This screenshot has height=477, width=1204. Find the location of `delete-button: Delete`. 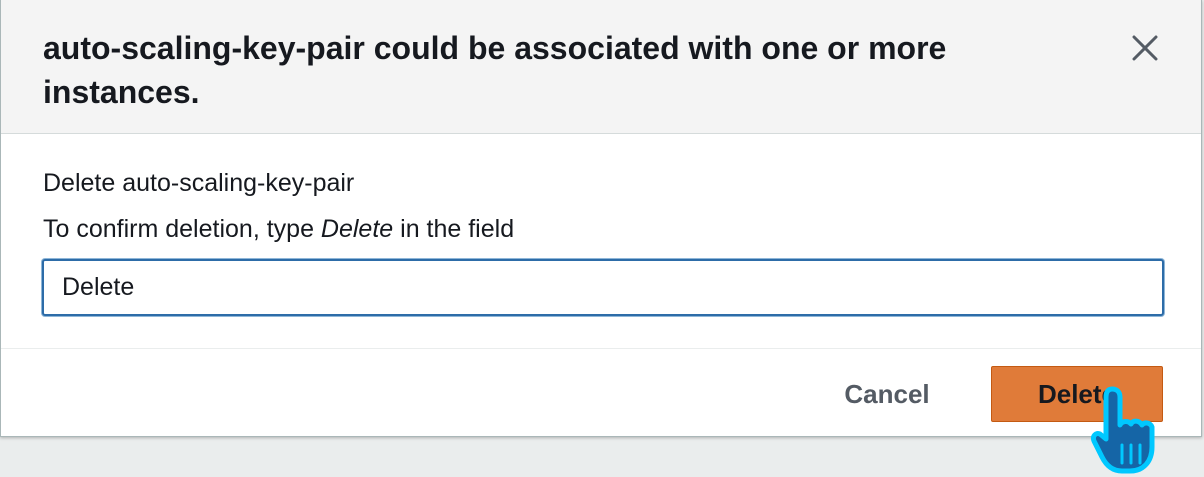

delete-button: Delete is located at coordinates (1077, 394).